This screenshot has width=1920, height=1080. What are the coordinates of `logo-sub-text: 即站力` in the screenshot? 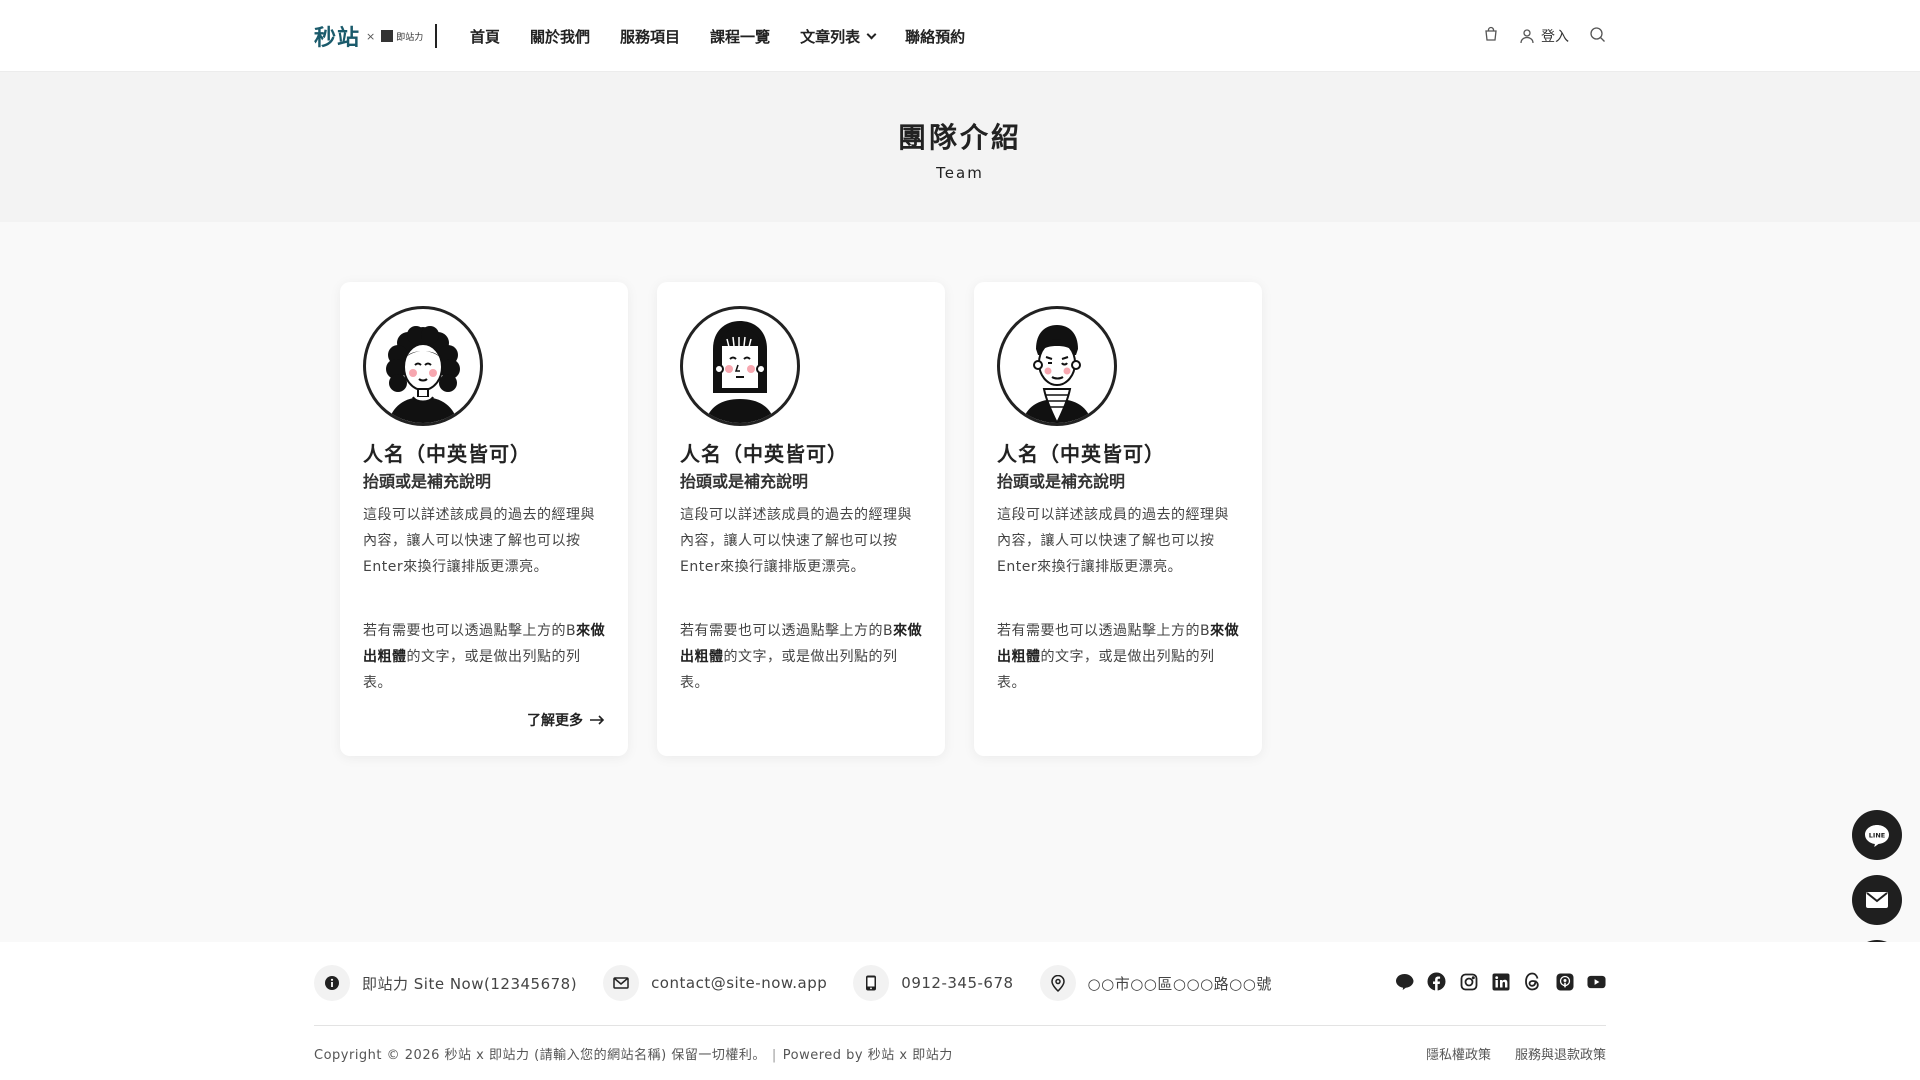 It's located at (410, 37).